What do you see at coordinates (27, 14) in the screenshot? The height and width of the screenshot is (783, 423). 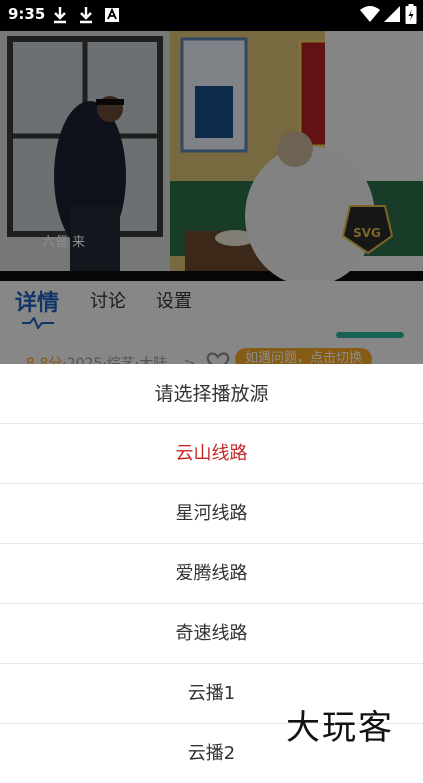 I see `status-time: 9:35` at bounding box center [27, 14].